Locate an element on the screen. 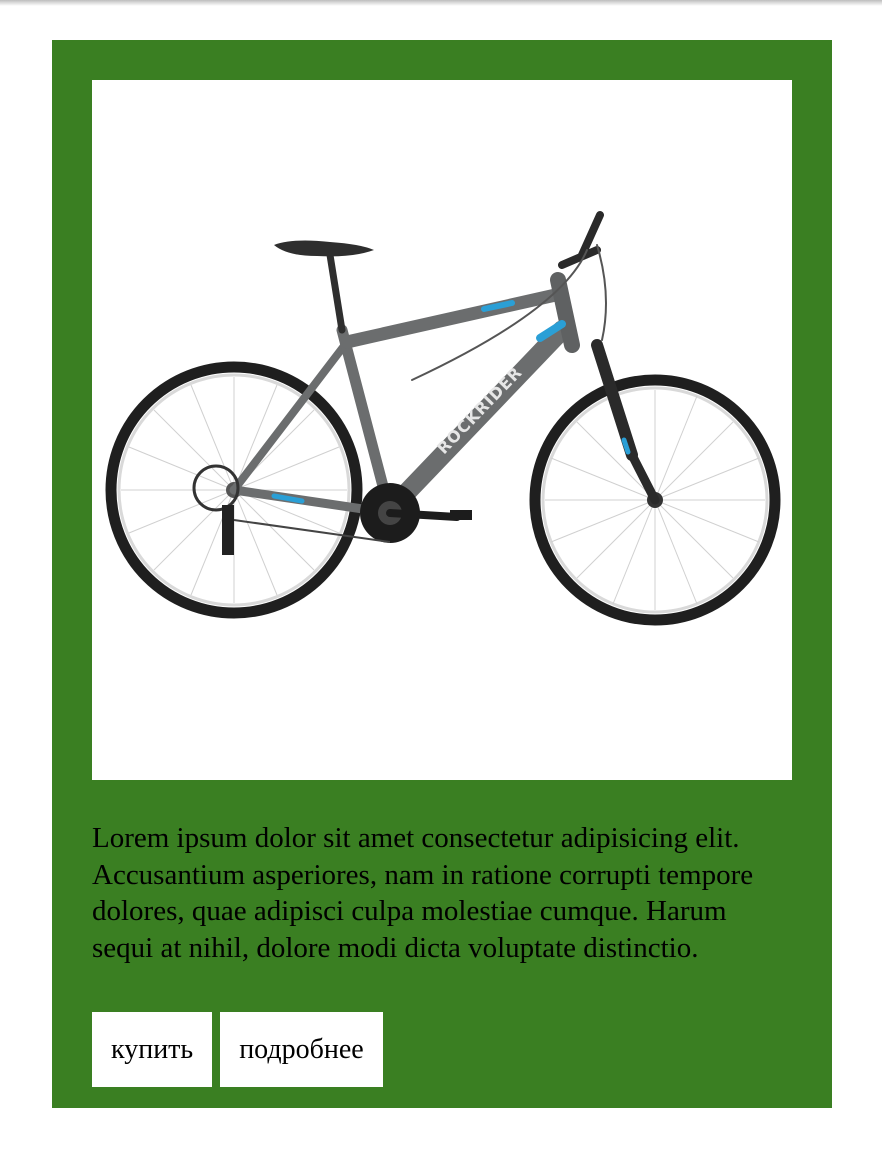 The width and height of the screenshot is (882, 1166). bike-frame is located at coordinates (404, 396).